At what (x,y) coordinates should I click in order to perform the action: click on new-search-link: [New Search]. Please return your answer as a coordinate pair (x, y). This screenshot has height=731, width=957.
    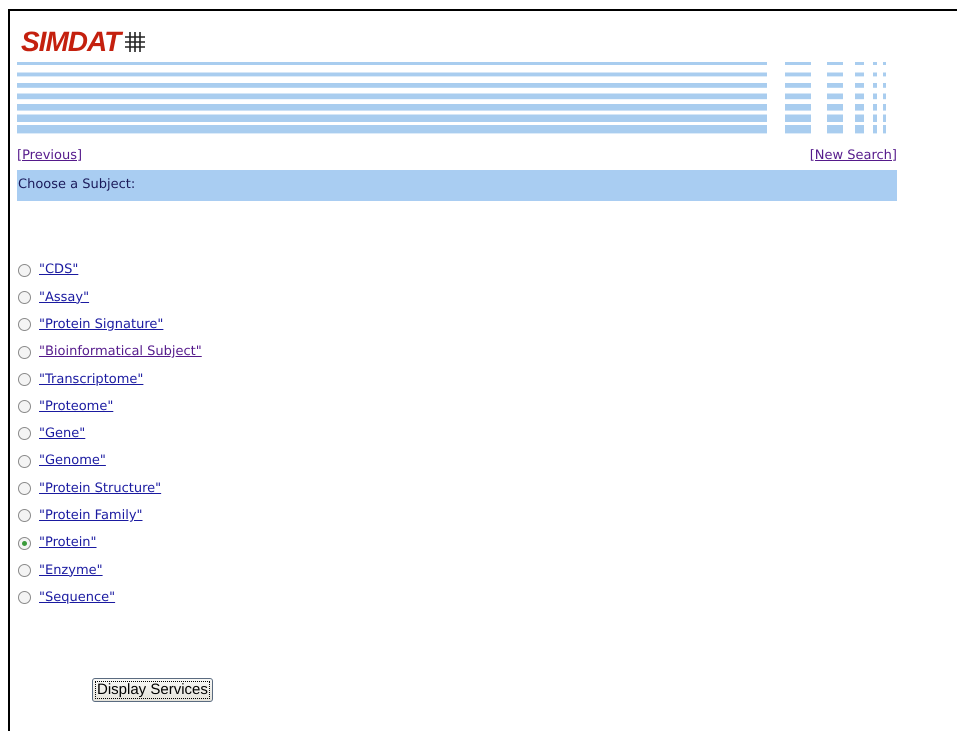
    Looking at the image, I should click on (853, 156).